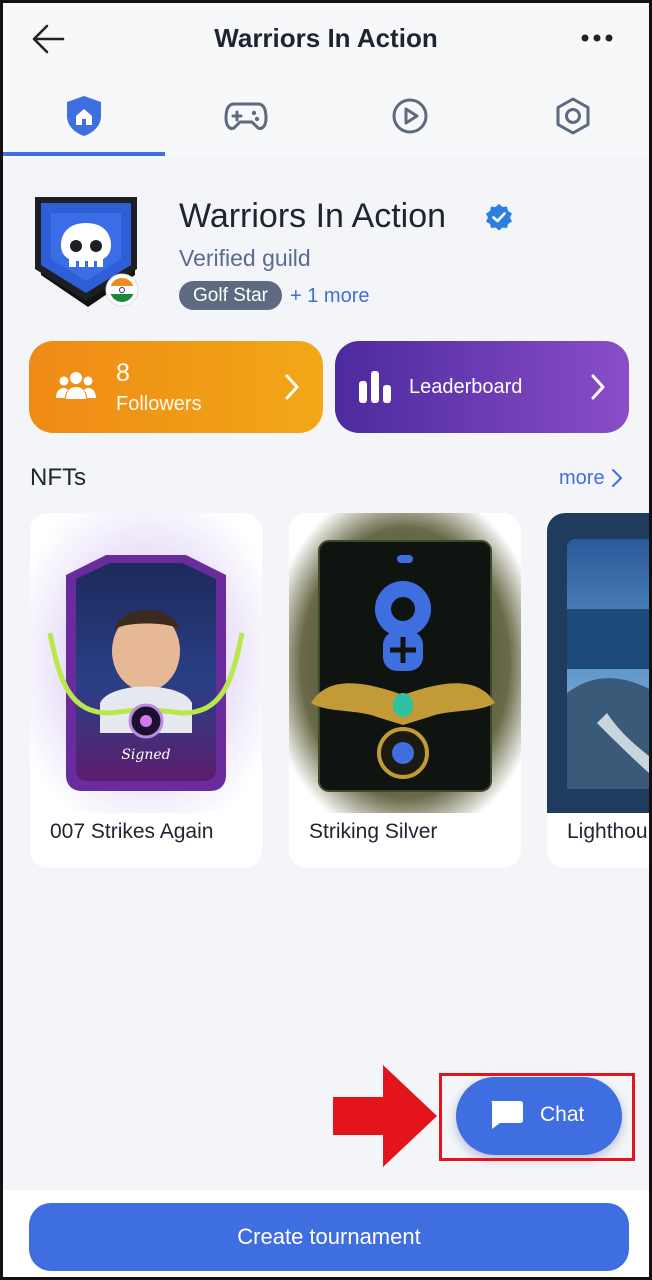  Describe the element at coordinates (146, 663) in the screenshot. I see `nft-image: Signed` at that location.